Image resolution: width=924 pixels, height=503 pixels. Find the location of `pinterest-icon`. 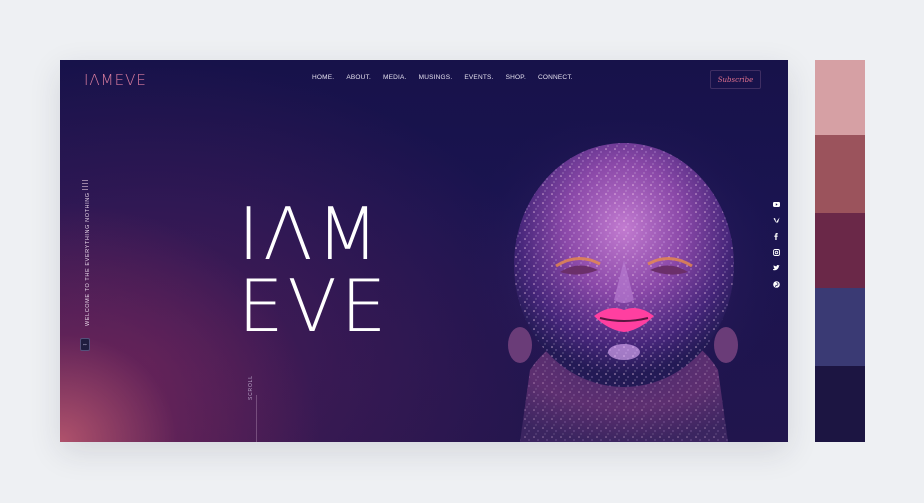

pinterest-icon is located at coordinates (776, 284).